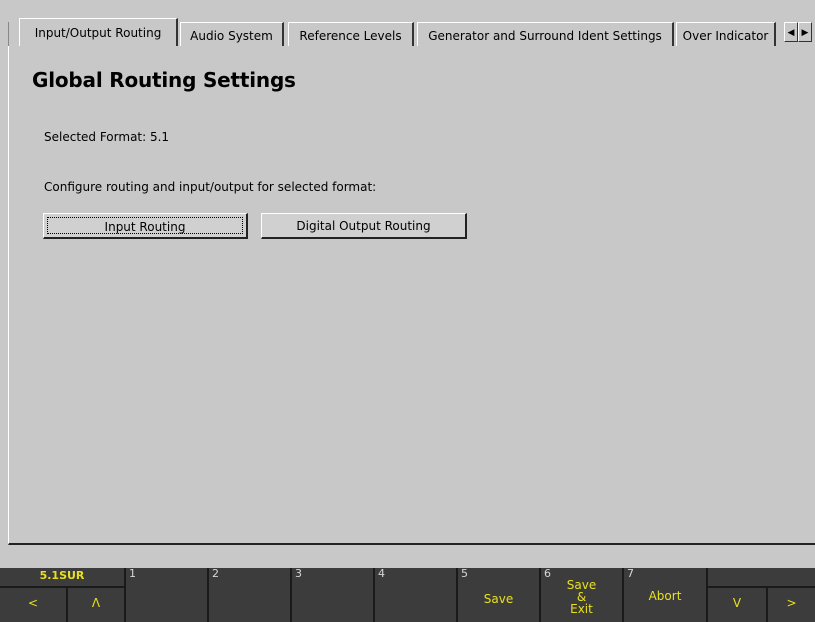  I want to click on nav-right-button: >, so click(791, 604).